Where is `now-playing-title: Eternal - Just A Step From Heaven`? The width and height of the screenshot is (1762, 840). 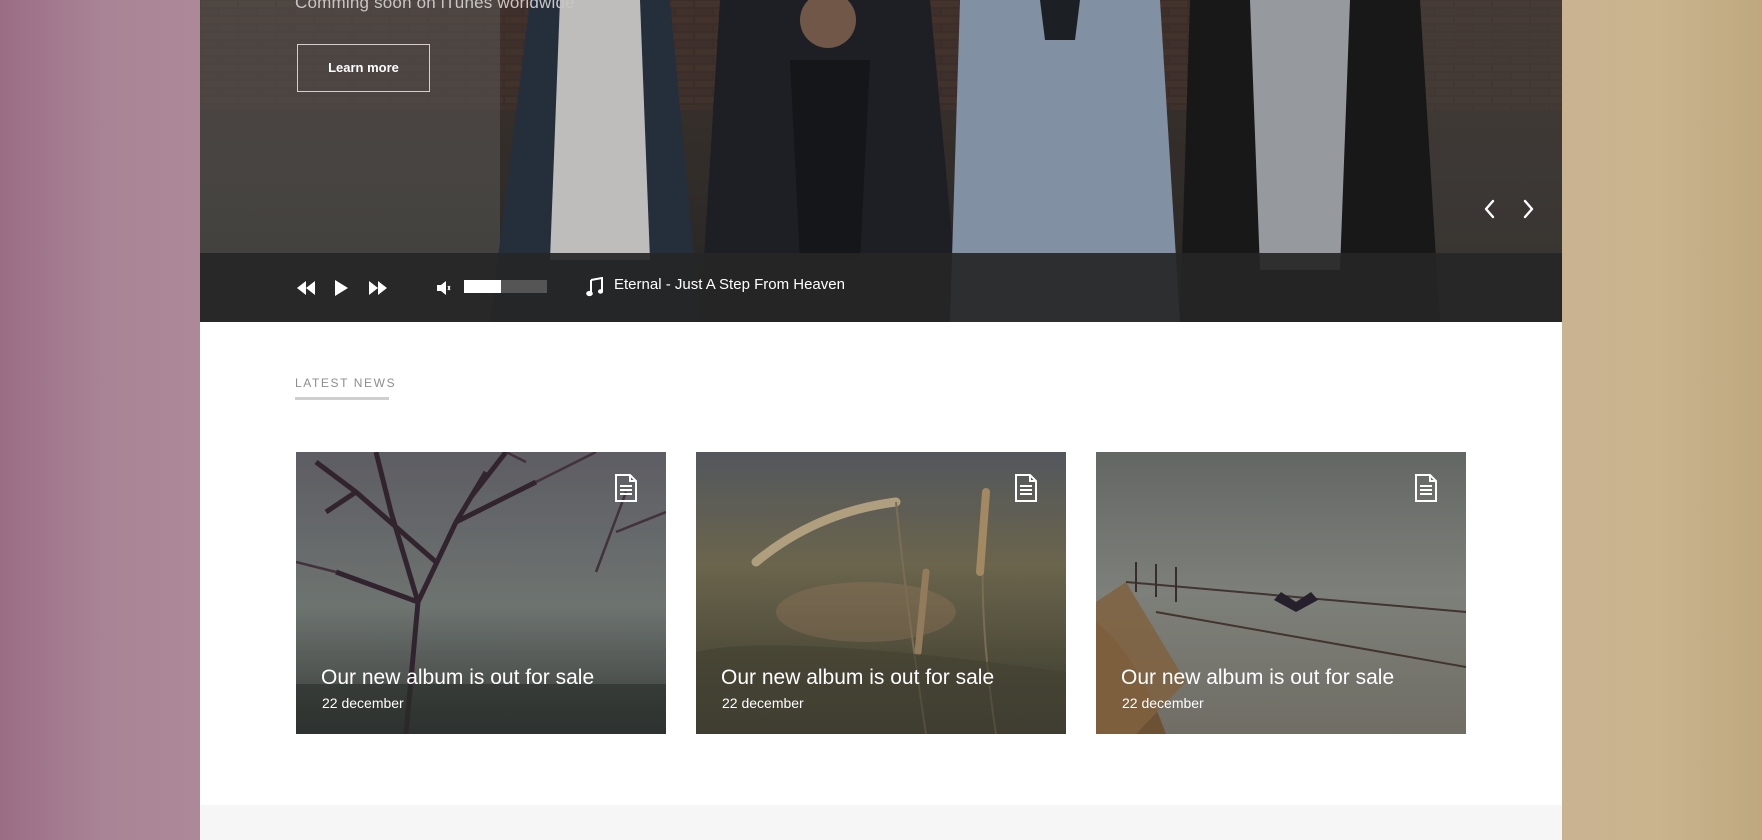
now-playing-title: Eternal - Just A Step From Heaven is located at coordinates (729, 284).